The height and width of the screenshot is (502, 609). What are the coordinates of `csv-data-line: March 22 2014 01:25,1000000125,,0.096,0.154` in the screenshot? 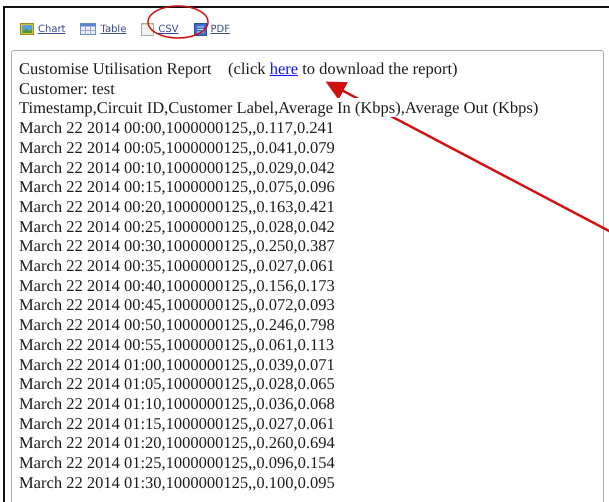 It's located at (177, 463).